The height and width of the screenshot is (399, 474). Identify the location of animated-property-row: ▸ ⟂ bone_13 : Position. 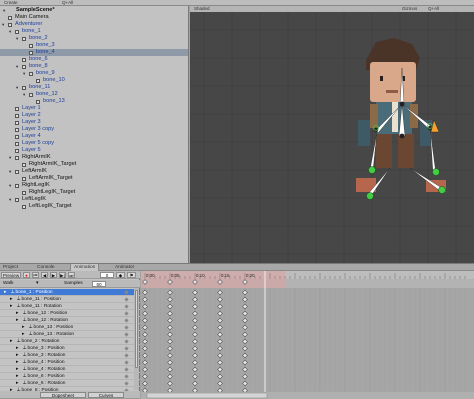
(70, 327).